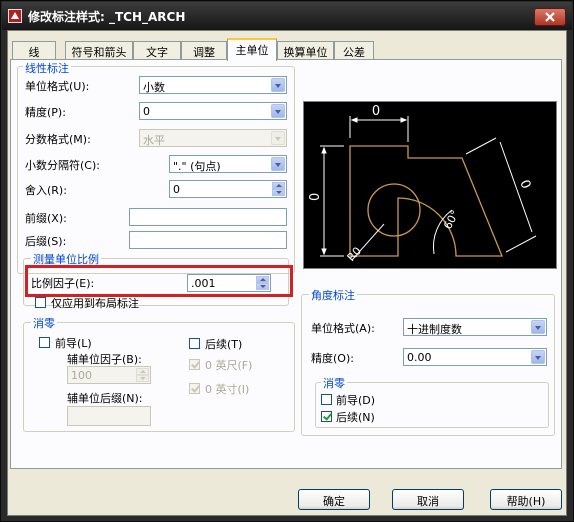  I want to click on sub-unit-factor-label: 辅单位因子(B):, so click(104, 359).